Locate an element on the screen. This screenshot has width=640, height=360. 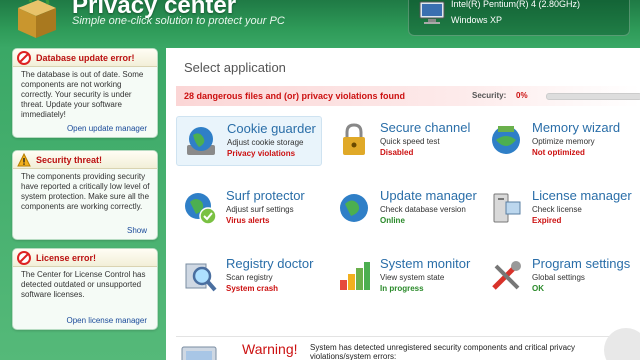
corner-decoration is located at coordinates (622, 344).